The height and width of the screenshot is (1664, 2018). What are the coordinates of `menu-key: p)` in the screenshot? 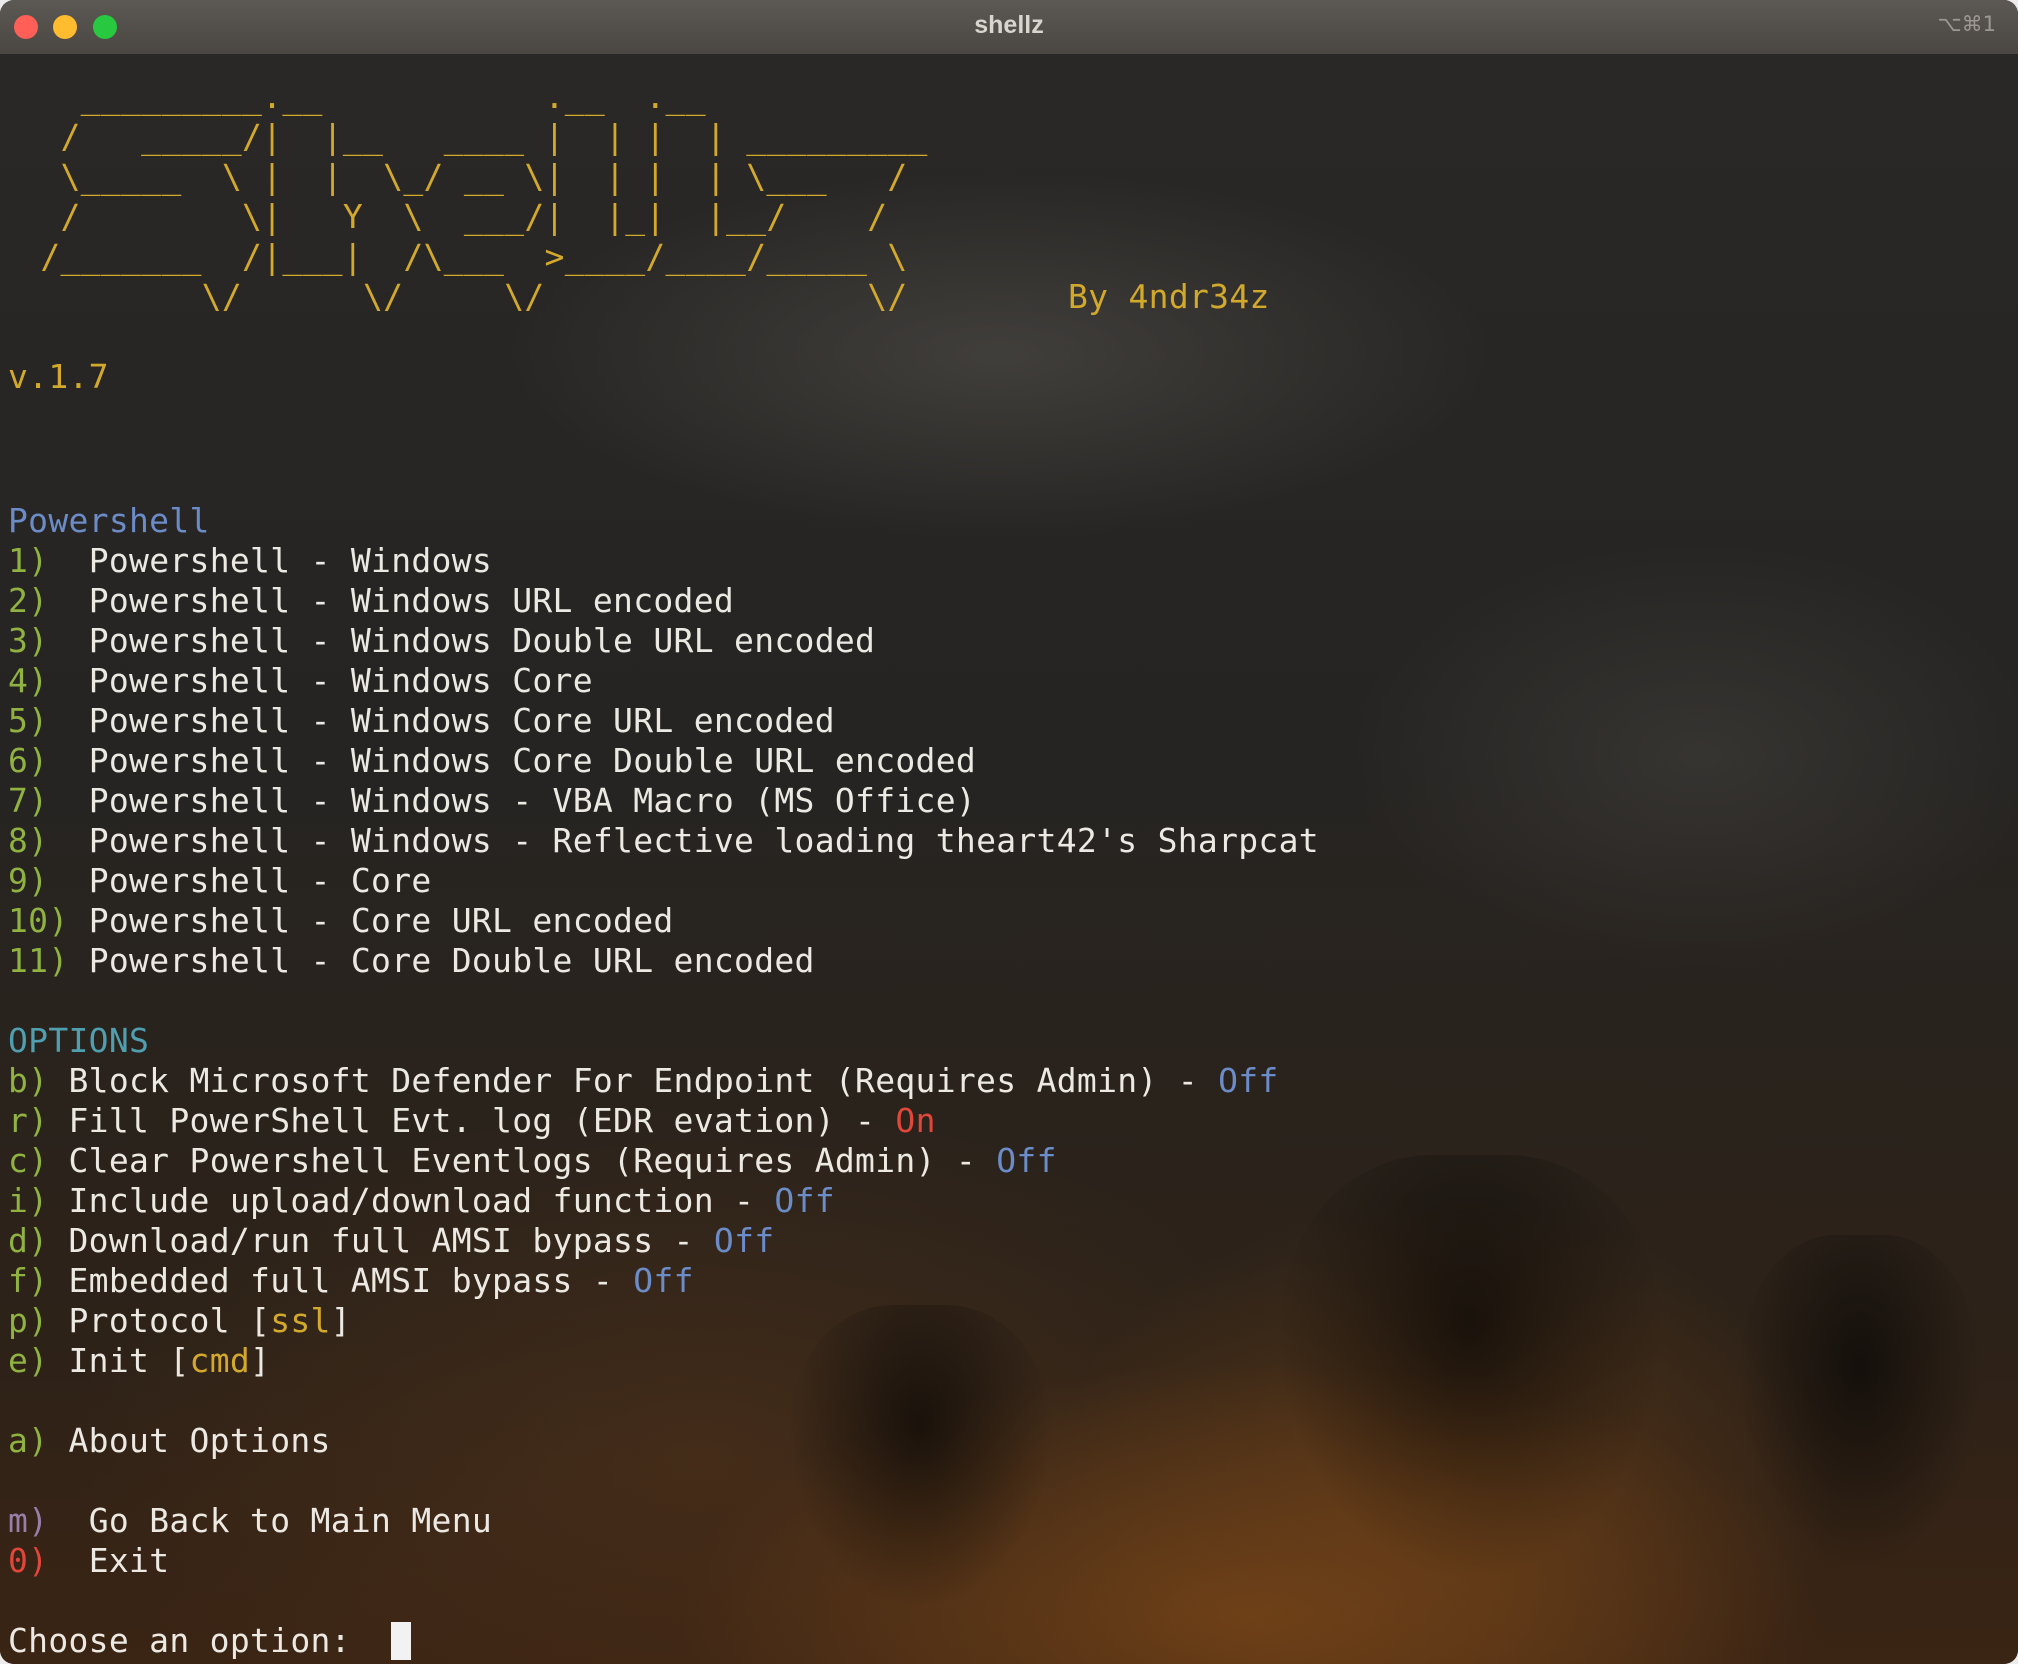 It's located at (28, 1320).